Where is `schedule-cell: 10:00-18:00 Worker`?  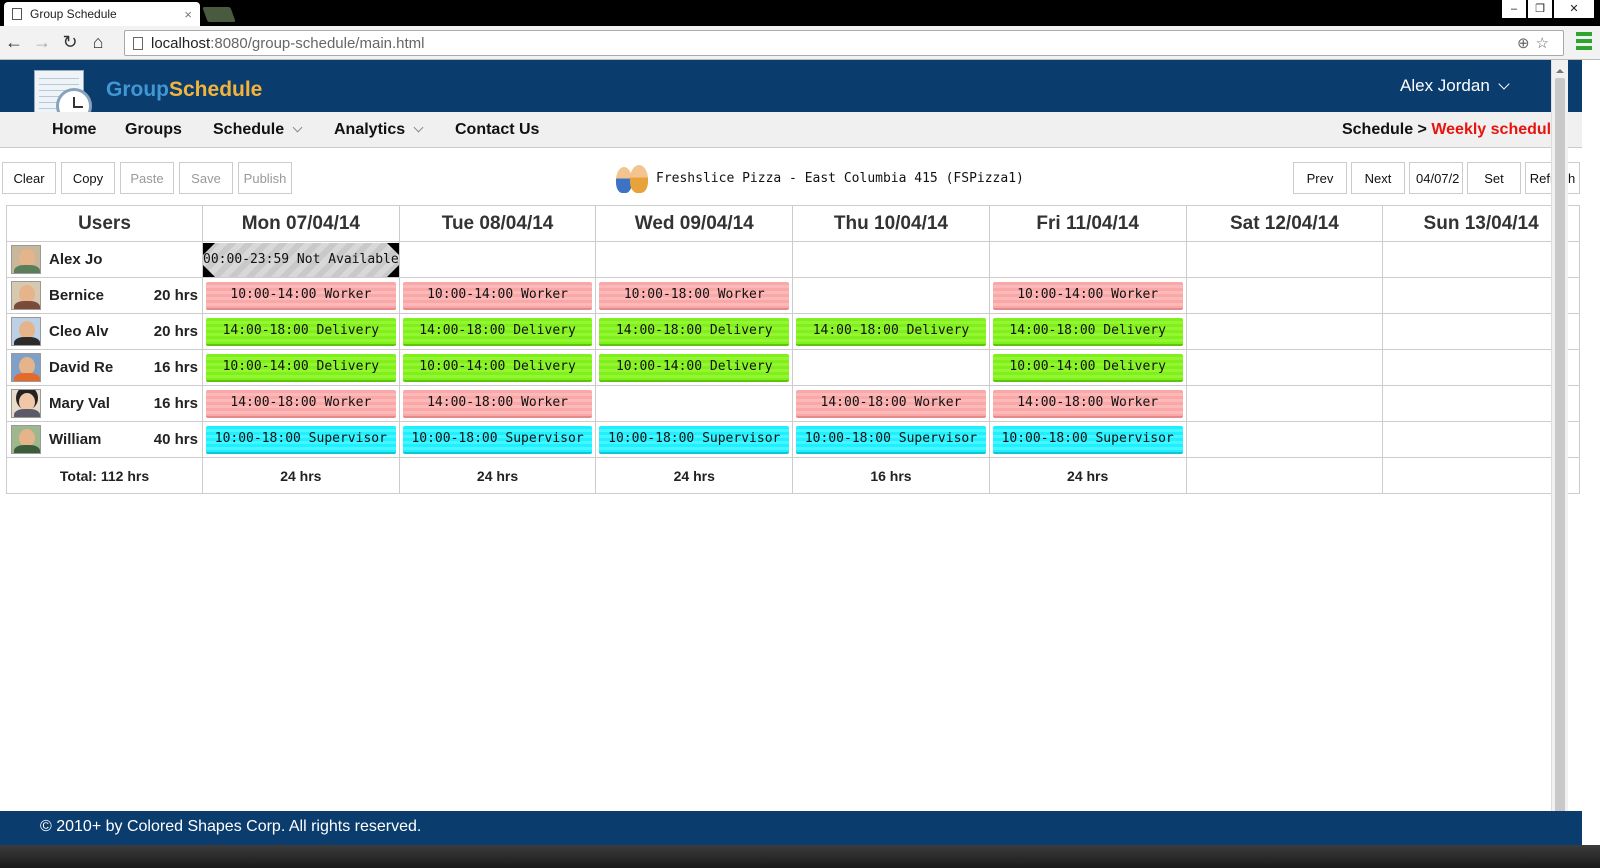
schedule-cell: 10:00-18:00 Worker is located at coordinates (694, 295).